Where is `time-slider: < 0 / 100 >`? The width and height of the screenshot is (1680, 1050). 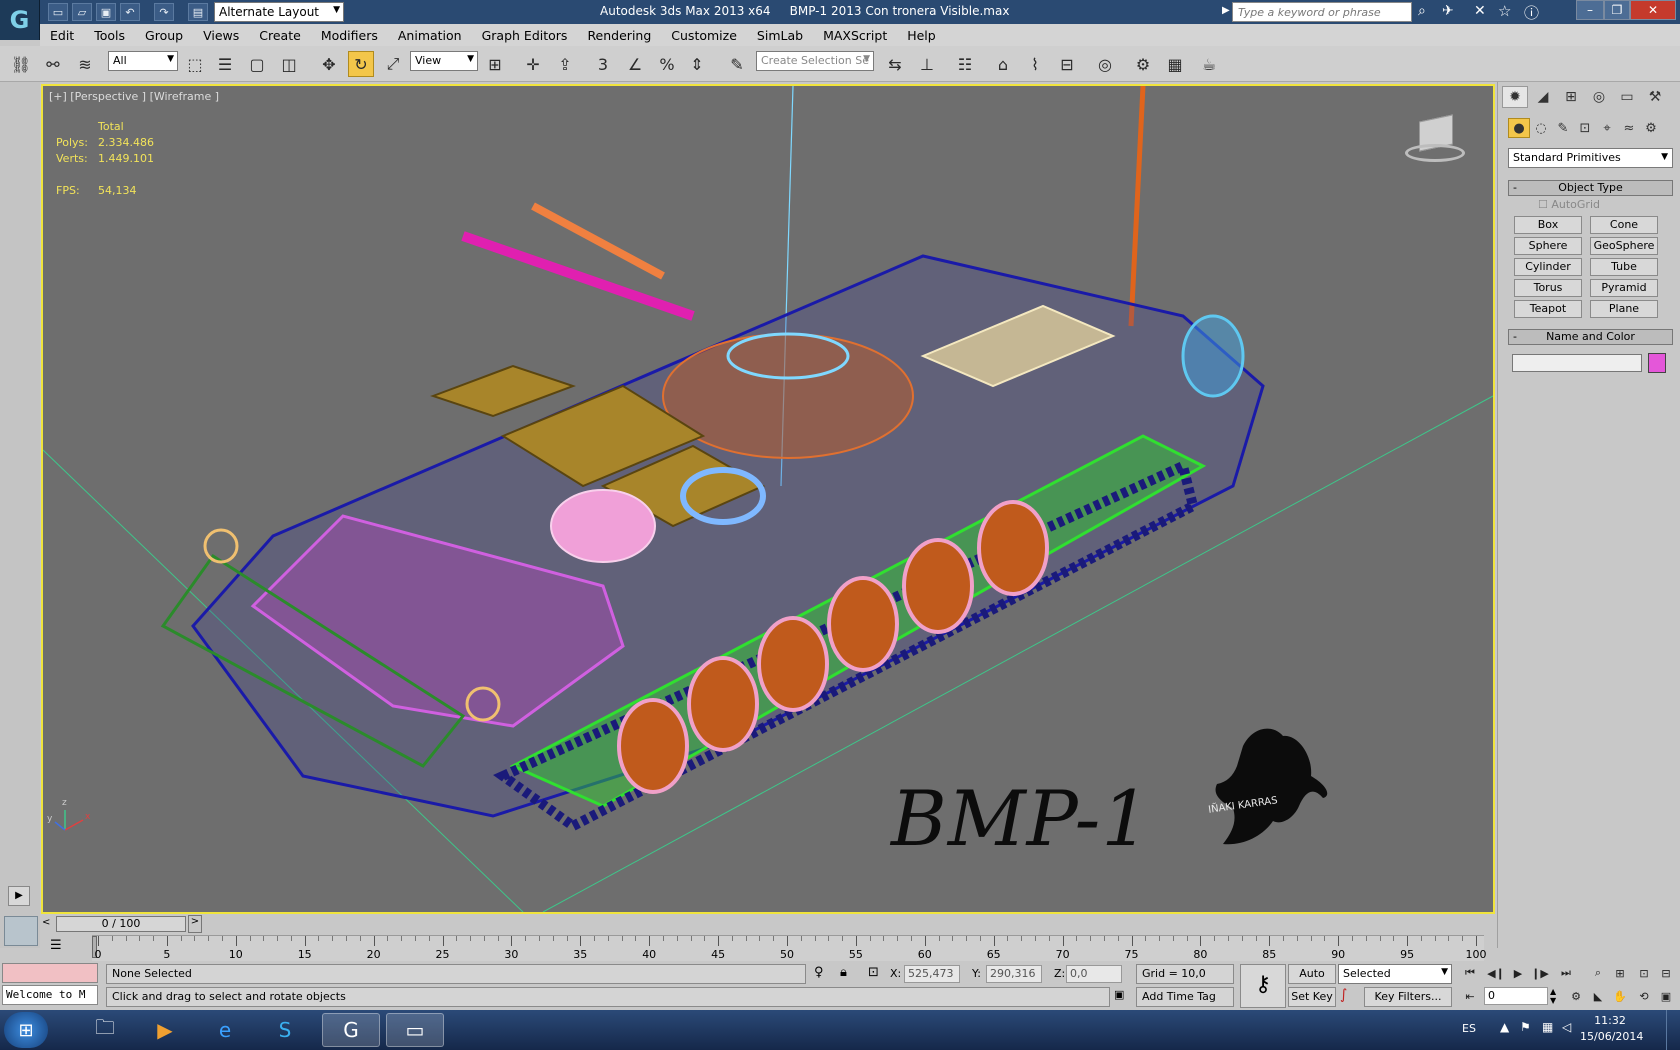 time-slider: < 0 / 100 > is located at coordinates (767, 924).